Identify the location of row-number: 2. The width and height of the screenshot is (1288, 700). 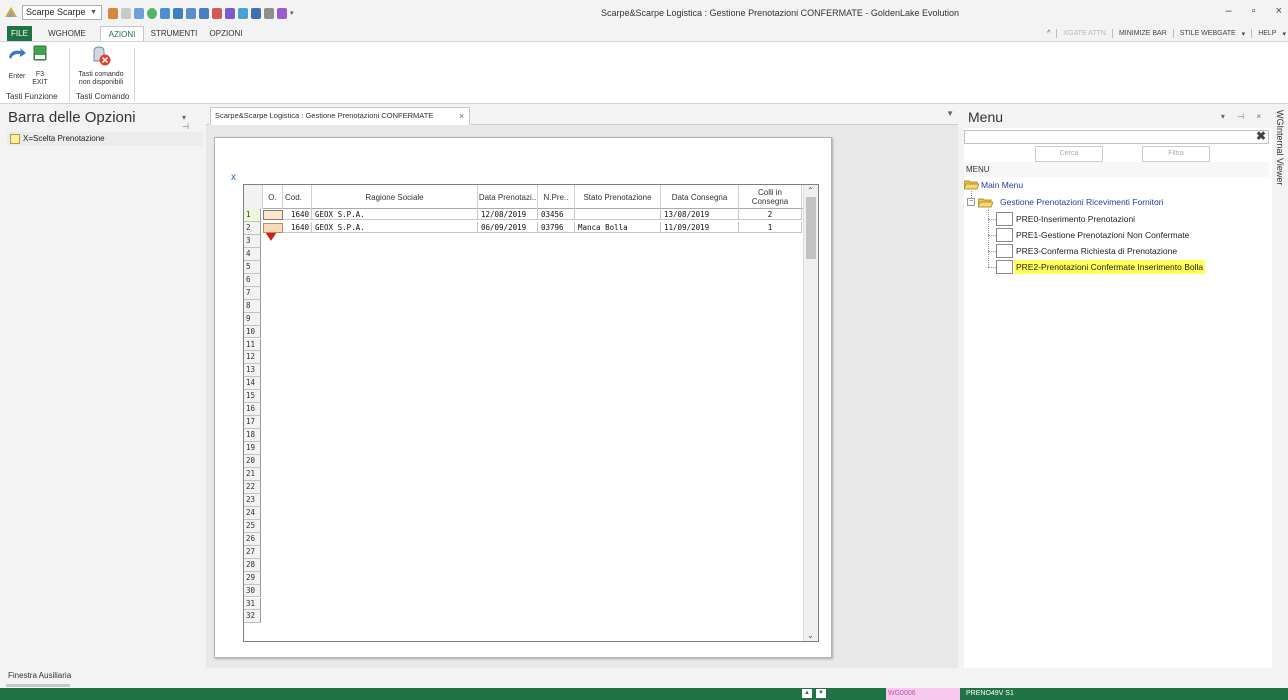
(252, 228).